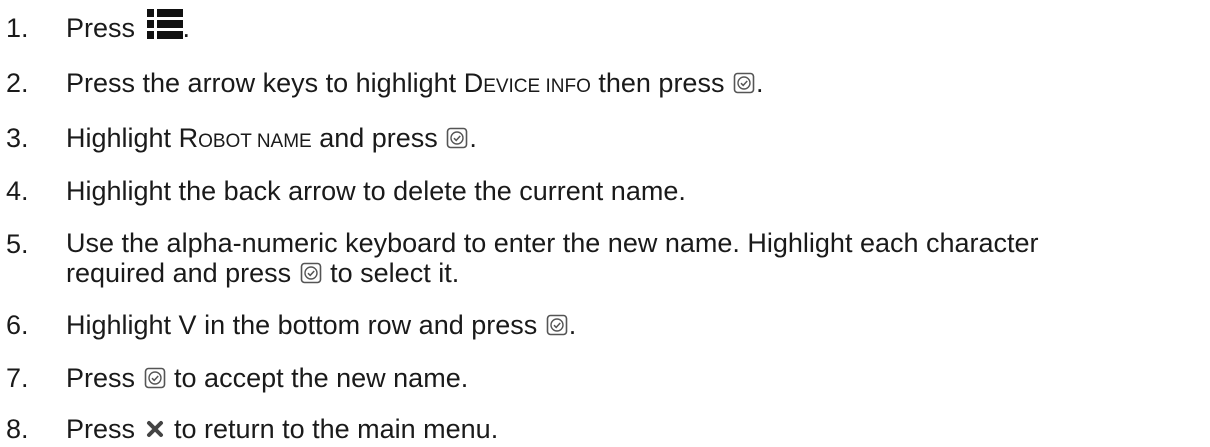 This screenshot has width=1210, height=447. I want to click on step-text: Press ., so click(128, 27).